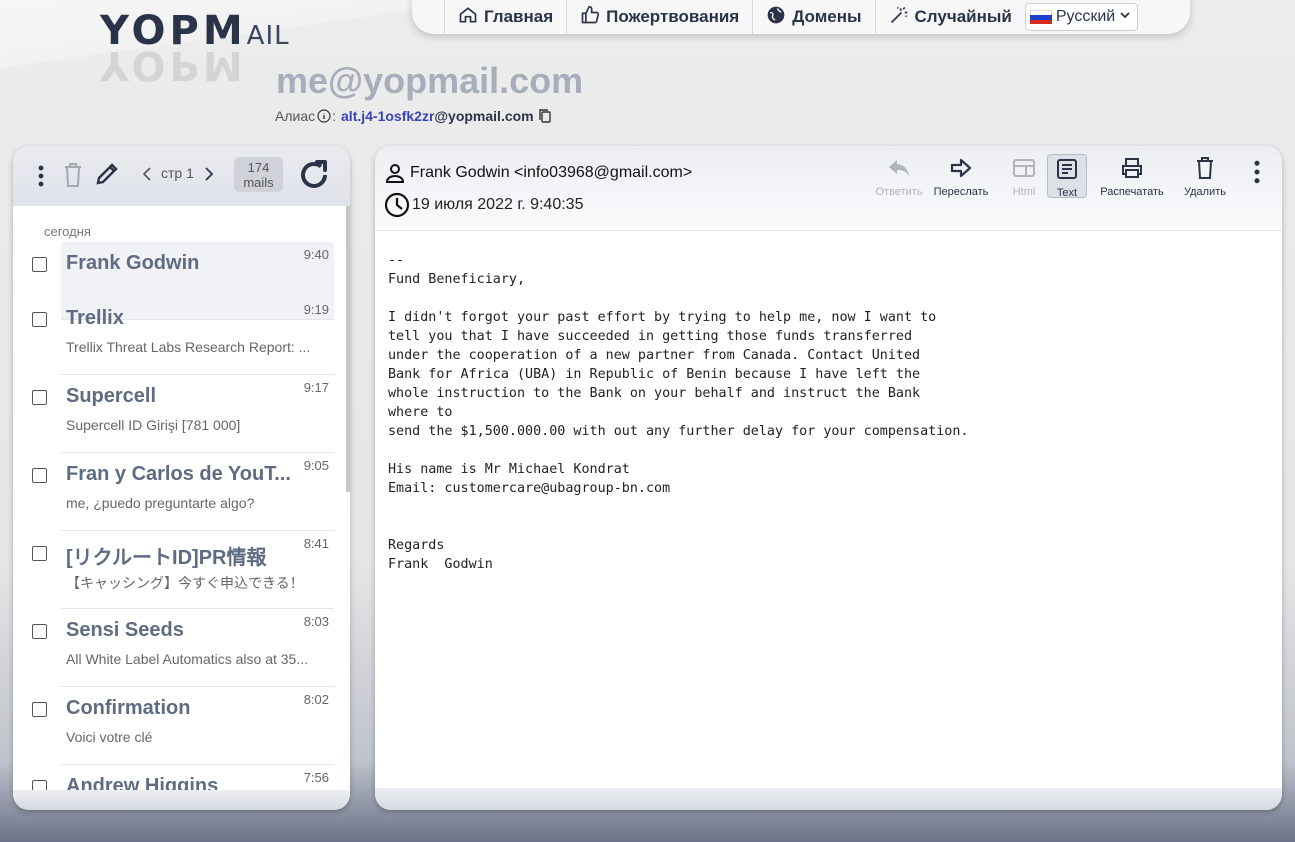 The image size is (1295, 842). I want to click on nav-random-label: Случайный, so click(963, 16).